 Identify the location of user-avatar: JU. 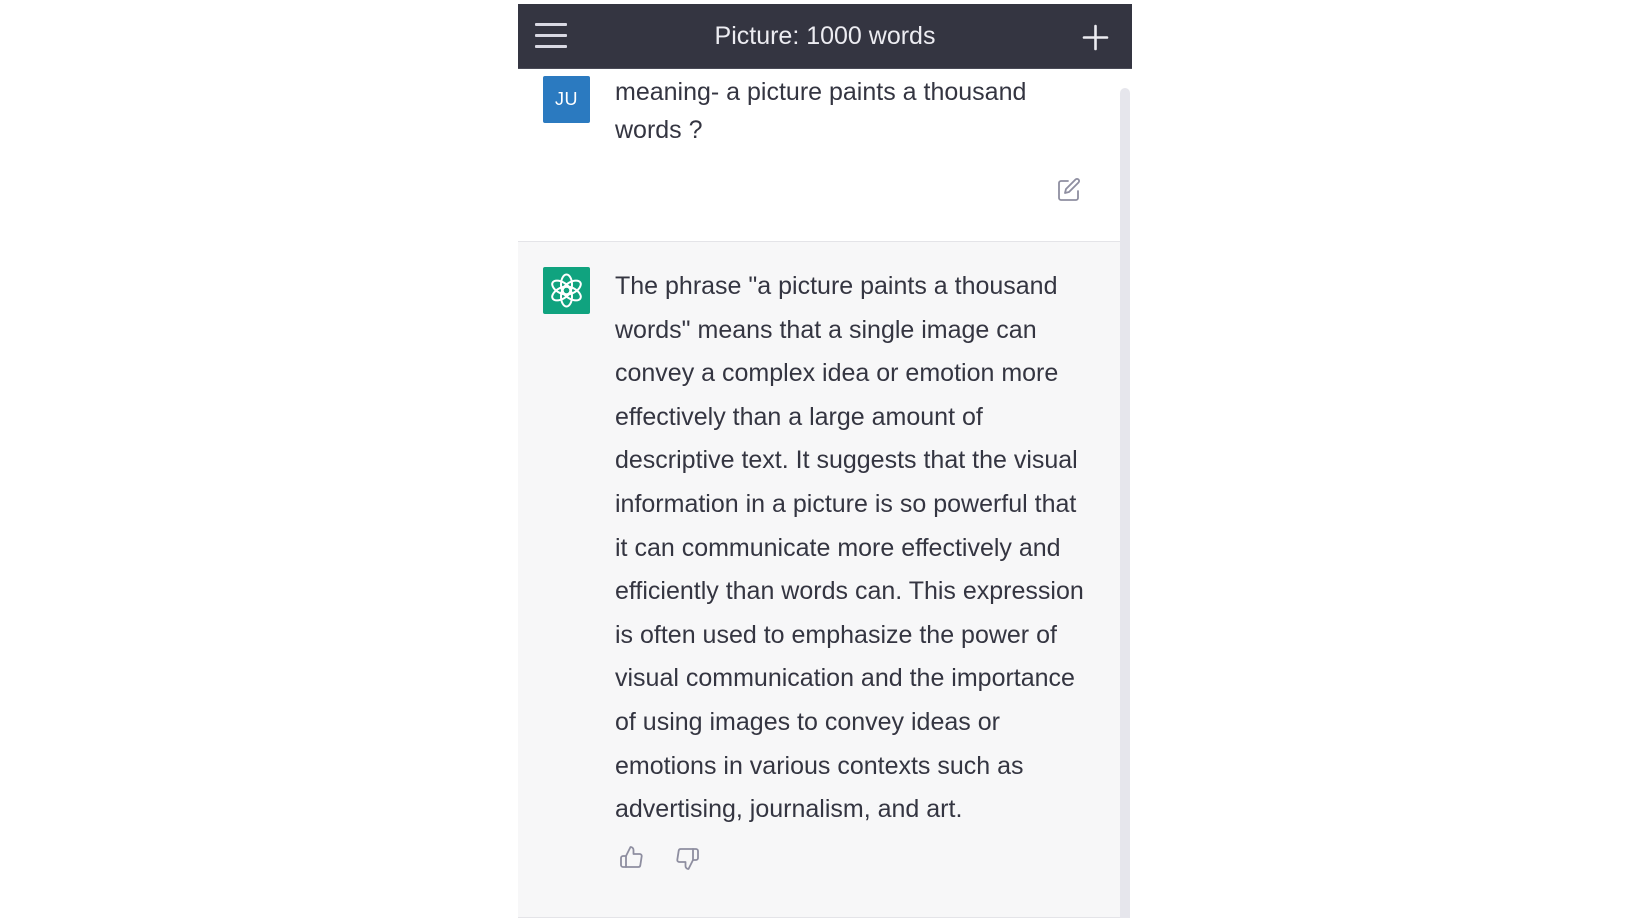
(566, 99).